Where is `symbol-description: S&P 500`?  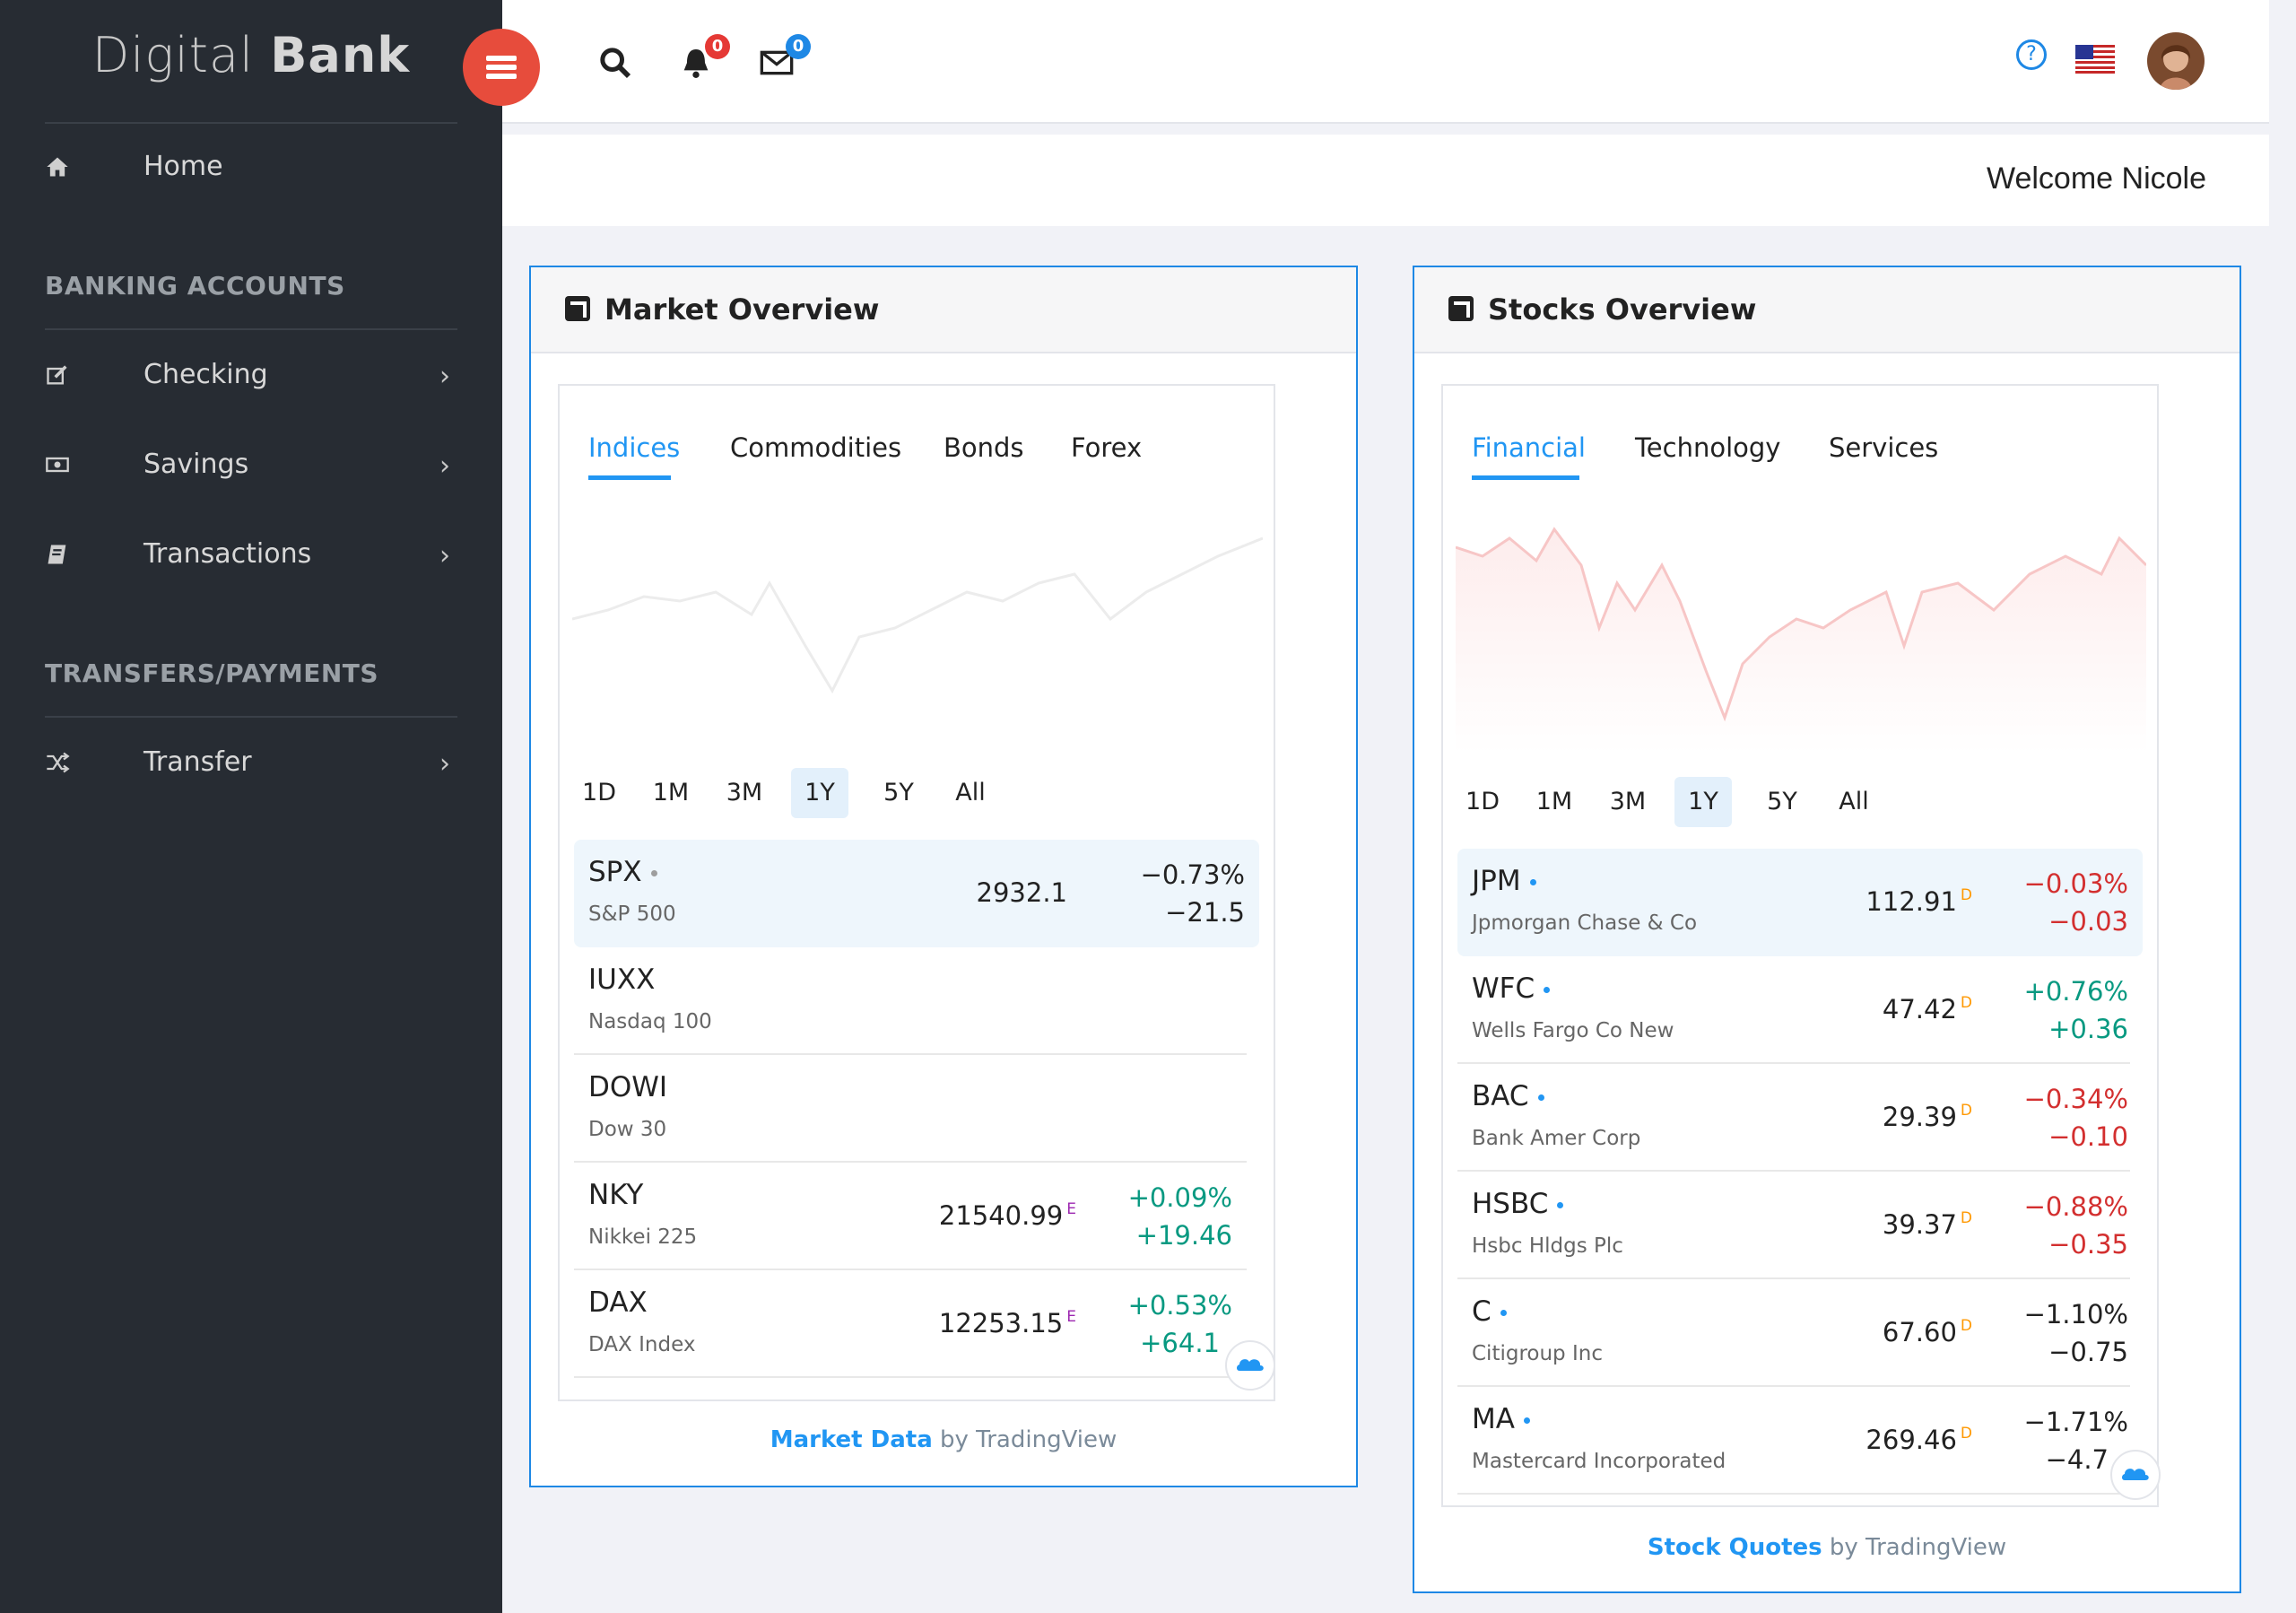 symbol-description: S&P 500 is located at coordinates (632, 914).